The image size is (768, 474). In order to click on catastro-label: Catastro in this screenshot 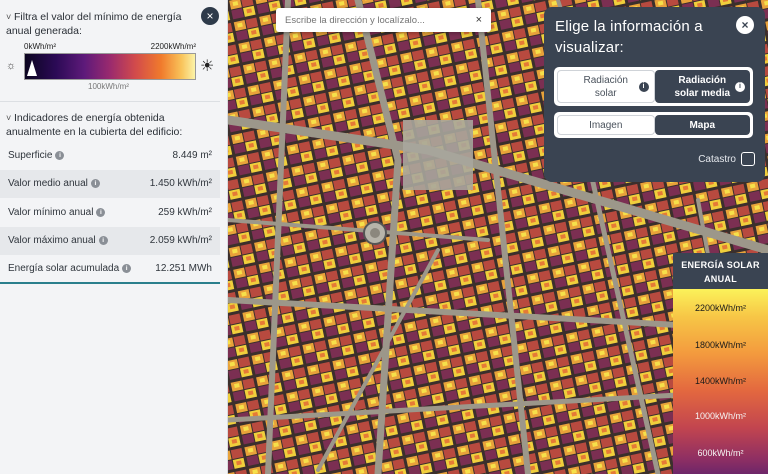, I will do `click(717, 159)`.